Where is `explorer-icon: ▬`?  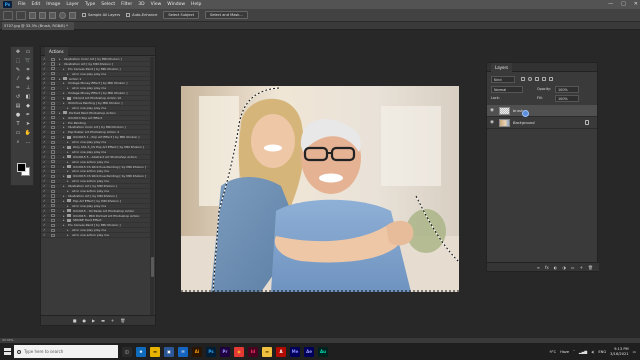 explorer-icon: ▬ is located at coordinates (155, 351).